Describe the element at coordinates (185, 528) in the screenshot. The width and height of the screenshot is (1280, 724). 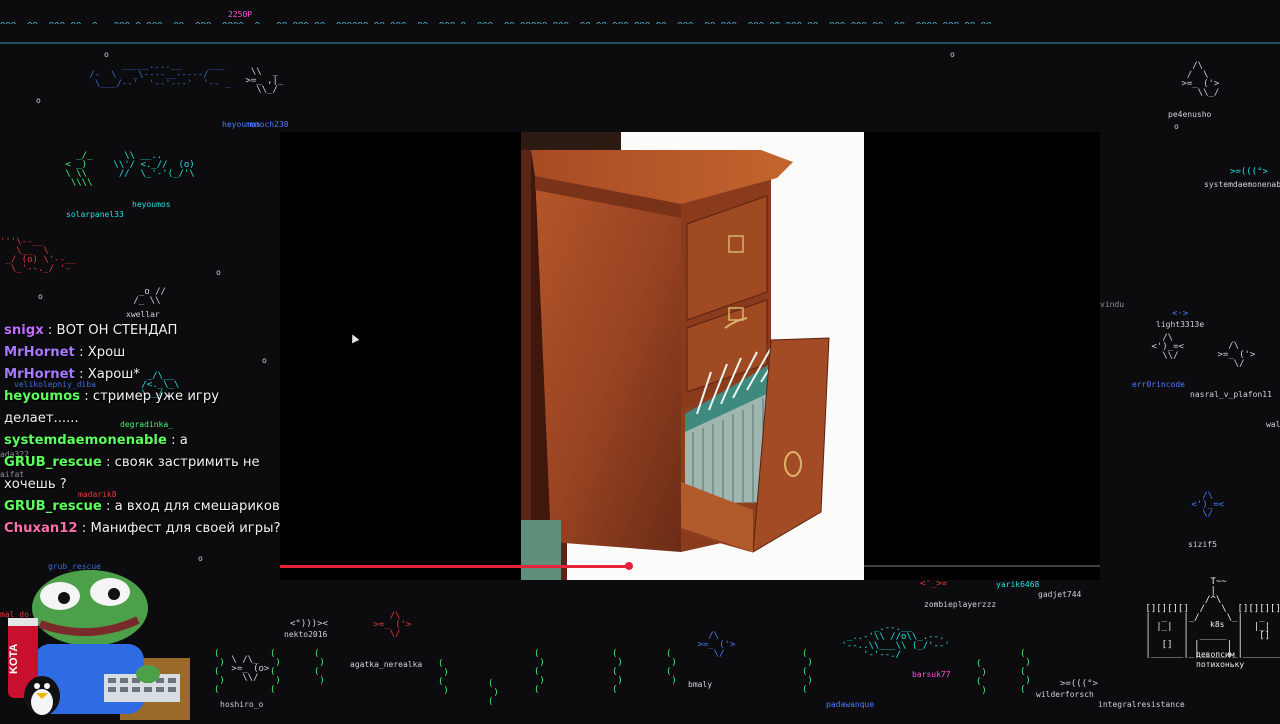
I see `chat-text: Манифест для своей игры?` at that location.